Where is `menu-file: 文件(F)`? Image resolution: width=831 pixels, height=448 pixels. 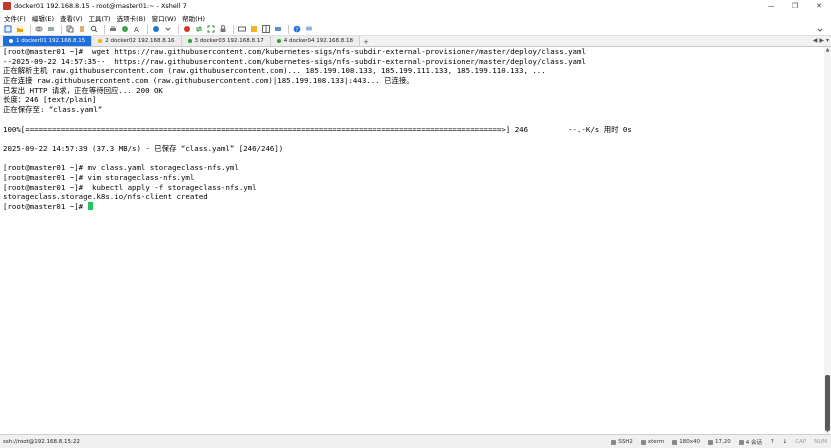
menu-file: 文件(F) is located at coordinates (15, 18).